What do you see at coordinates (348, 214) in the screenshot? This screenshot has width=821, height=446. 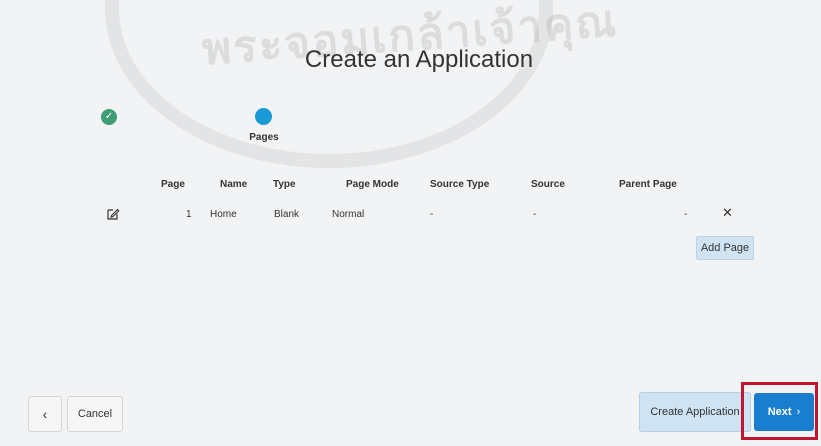 I see `cell-page-mode: Normal` at bounding box center [348, 214].